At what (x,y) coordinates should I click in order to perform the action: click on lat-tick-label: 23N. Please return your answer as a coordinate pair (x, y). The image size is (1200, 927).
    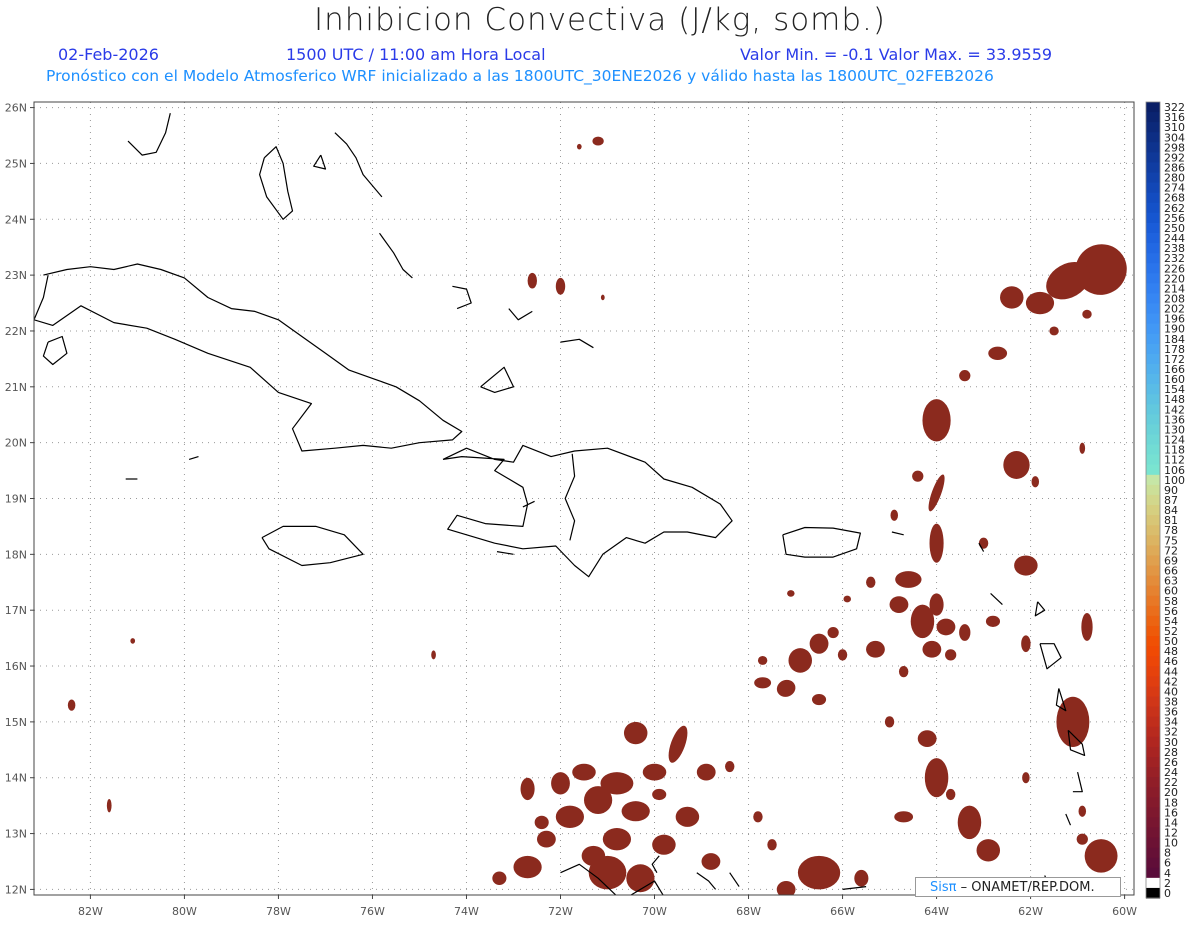
    Looking at the image, I should click on (16, 275).